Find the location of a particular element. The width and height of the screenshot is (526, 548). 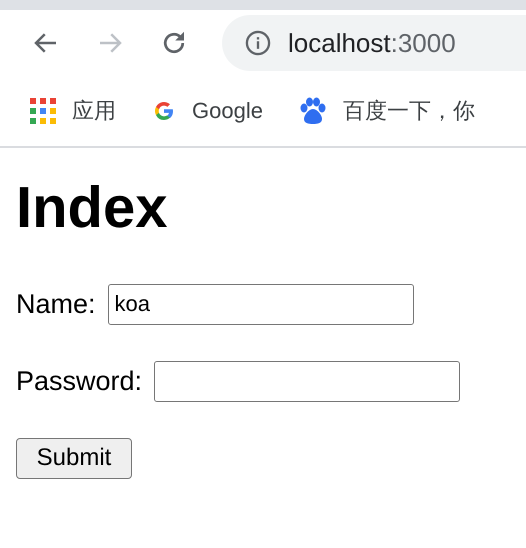

field-label: Password: is located at coordinates (79, 381).